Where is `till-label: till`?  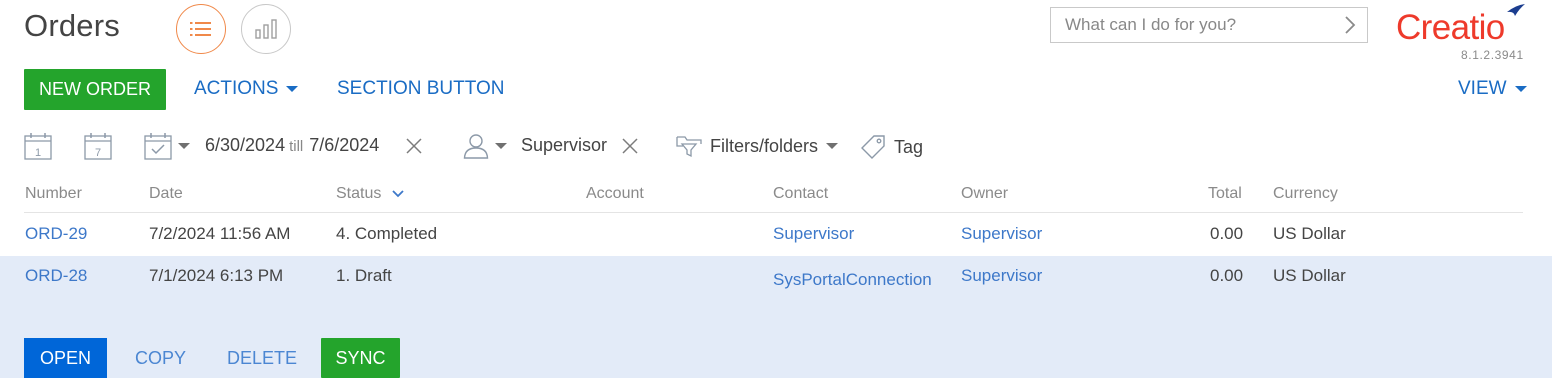 till-label: till is located at coordinates (296, 146).